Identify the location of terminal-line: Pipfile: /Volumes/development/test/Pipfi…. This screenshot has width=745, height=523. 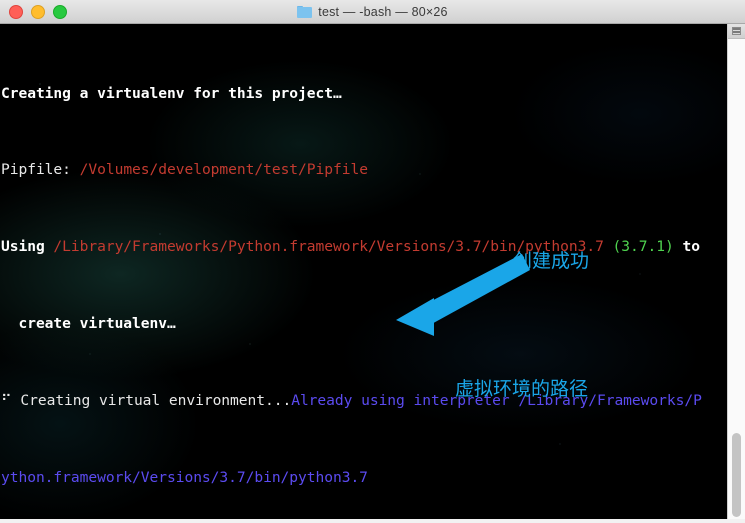
(373, 169).